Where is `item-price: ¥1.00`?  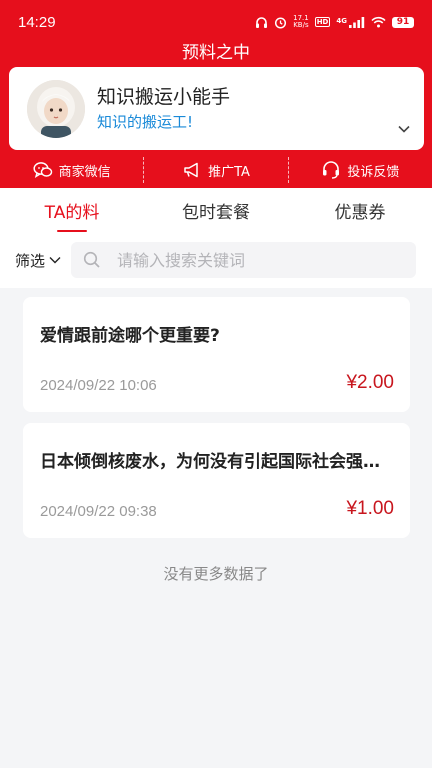 item-price: ¥1.00 is located at coordinates (370, 508).